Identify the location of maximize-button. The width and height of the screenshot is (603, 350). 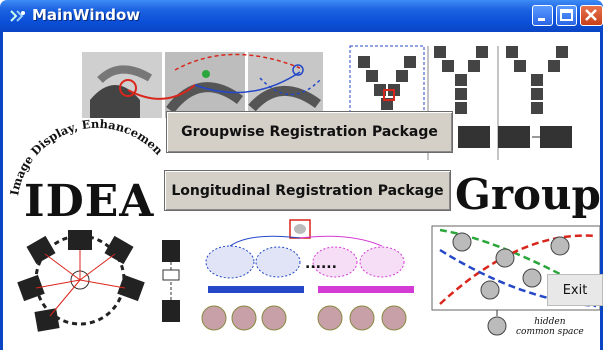
(566, 15).